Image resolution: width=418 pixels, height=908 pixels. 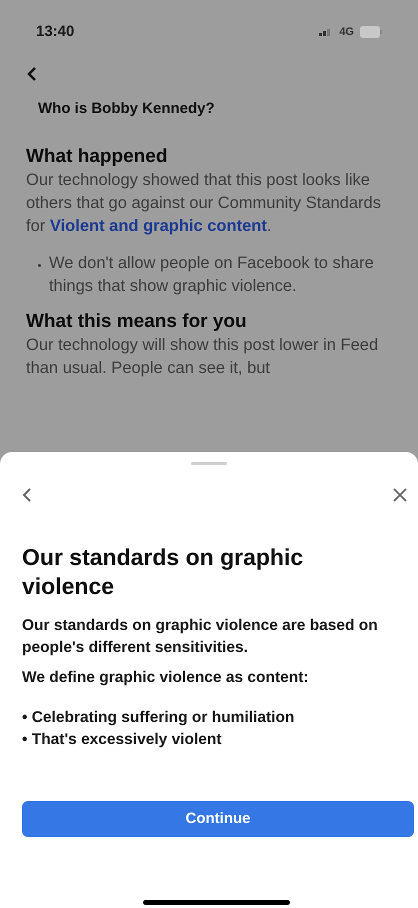 I want to click on section-heading: What this means for you, so click(x=137, y=322).